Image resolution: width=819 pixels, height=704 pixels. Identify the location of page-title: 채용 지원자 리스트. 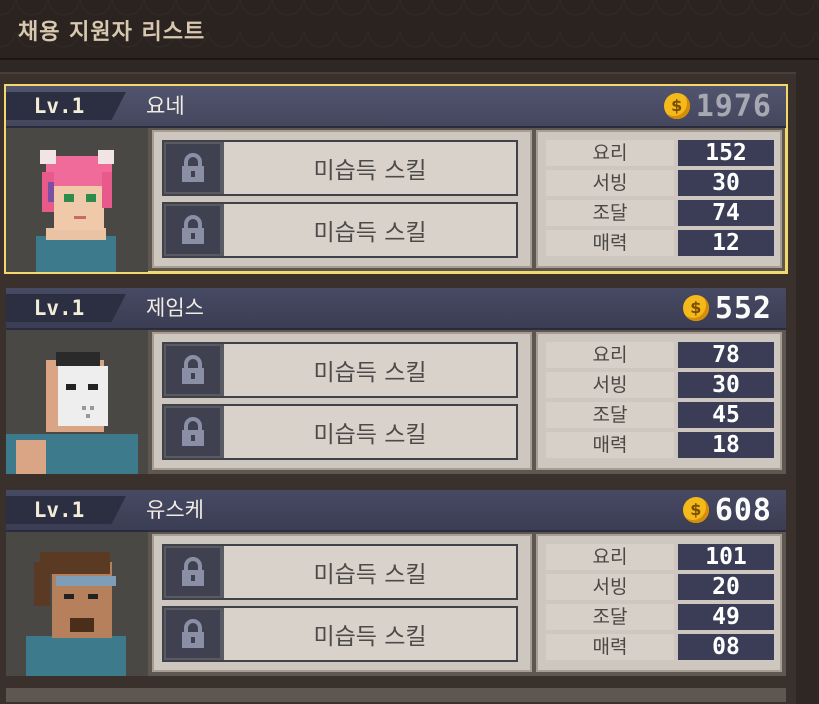
(112, 32).